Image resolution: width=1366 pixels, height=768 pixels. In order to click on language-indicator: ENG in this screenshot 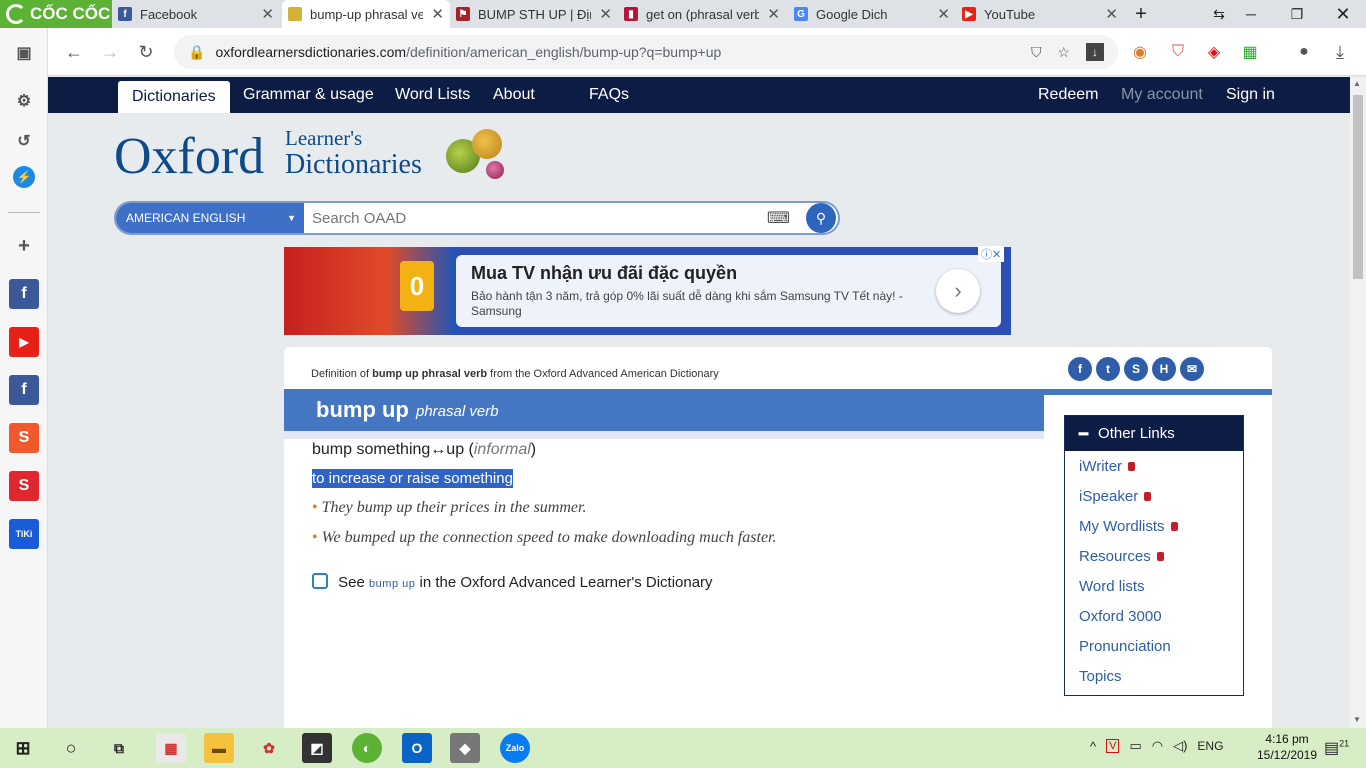, I will do `click(1210, 746)`.